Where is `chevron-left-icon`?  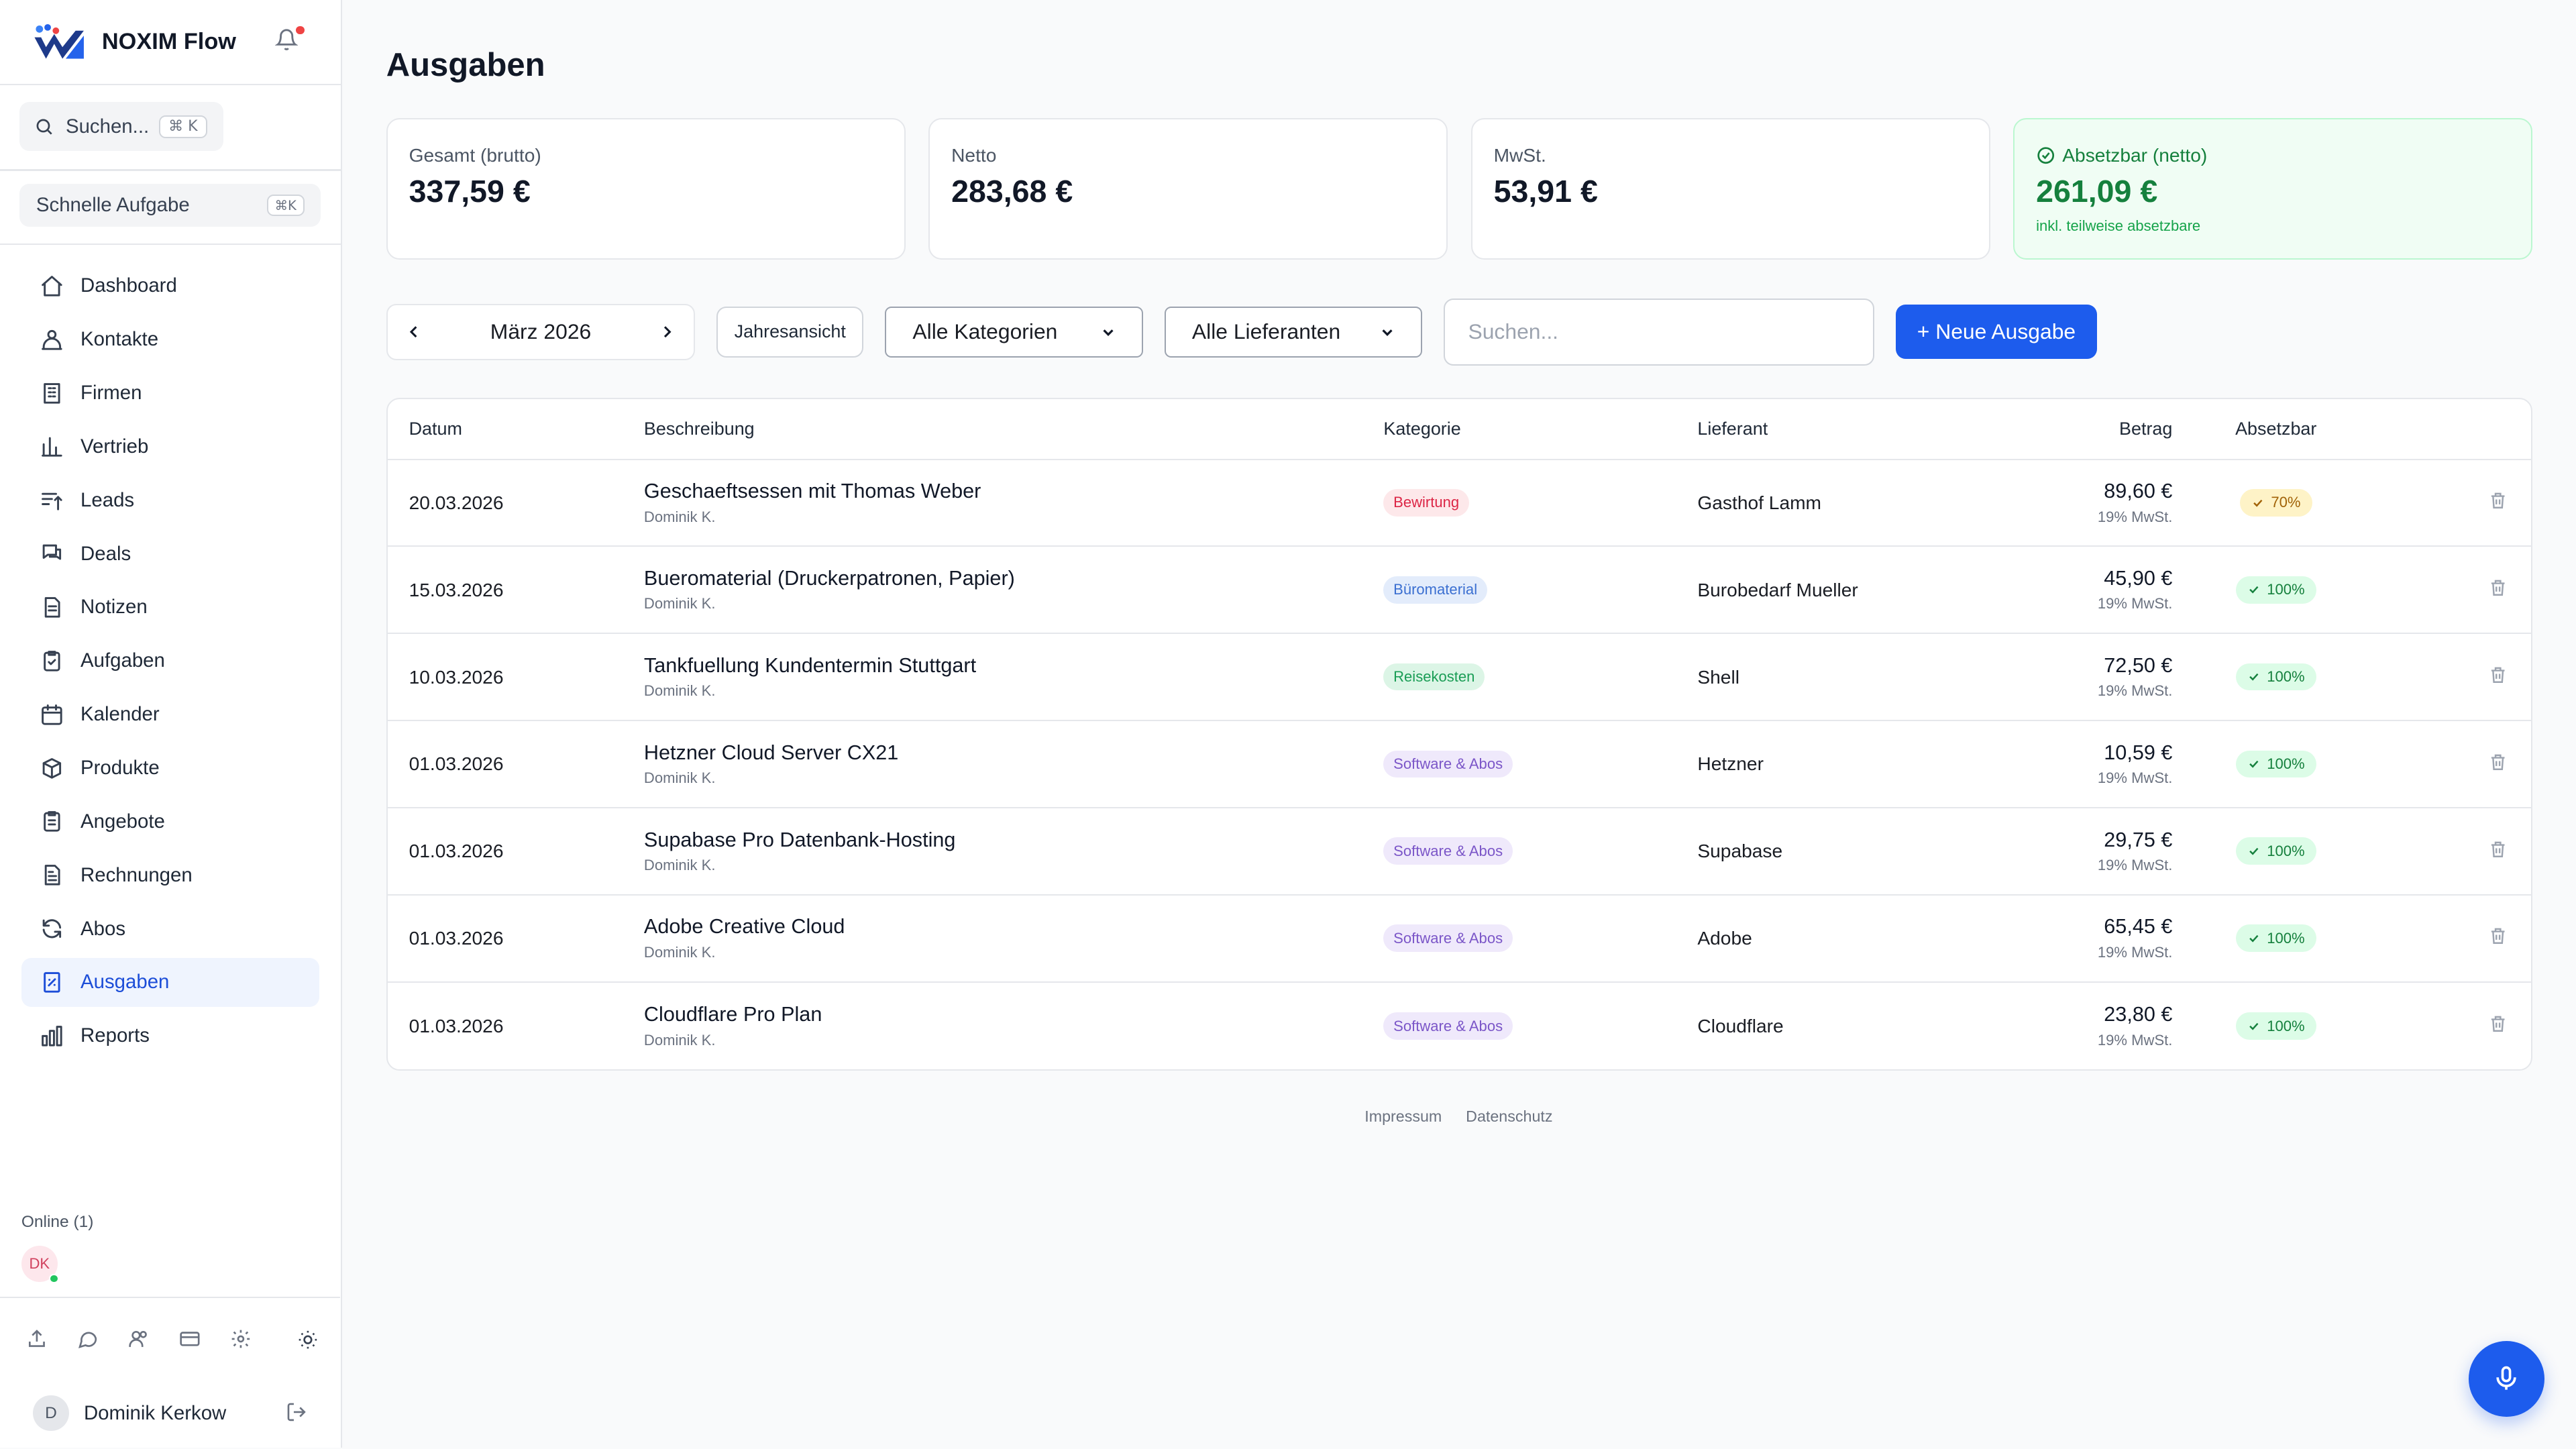
chevron-left-icon is located at coordinates (413, 331).